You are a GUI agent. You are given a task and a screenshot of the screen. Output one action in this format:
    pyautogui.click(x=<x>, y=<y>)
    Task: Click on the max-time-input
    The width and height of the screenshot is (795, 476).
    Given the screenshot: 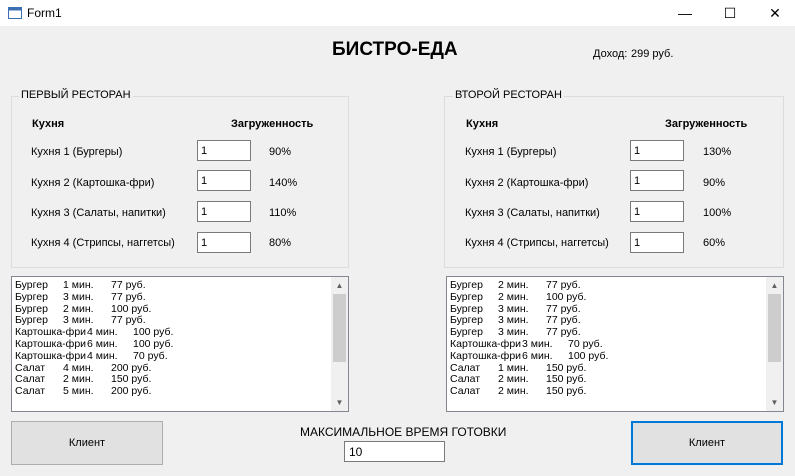 What is the action you would take?
    pyautogui.click(x=394, y=451)
    